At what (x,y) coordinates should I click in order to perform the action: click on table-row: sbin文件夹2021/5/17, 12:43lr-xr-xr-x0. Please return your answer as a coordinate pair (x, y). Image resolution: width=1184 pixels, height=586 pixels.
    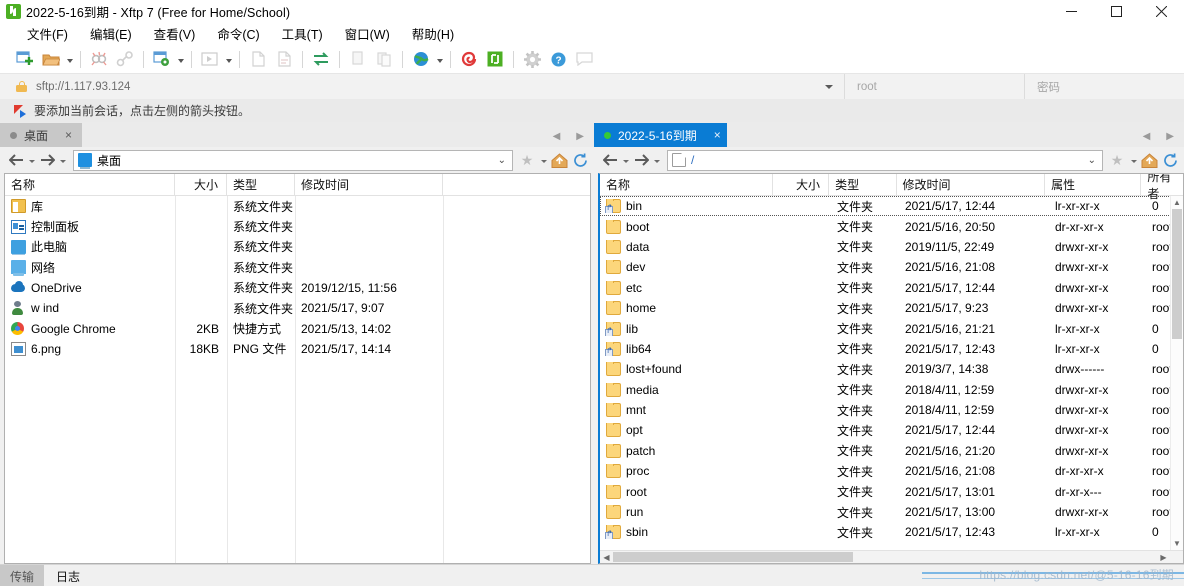
    Looking at the image, I should click on (891, 532).